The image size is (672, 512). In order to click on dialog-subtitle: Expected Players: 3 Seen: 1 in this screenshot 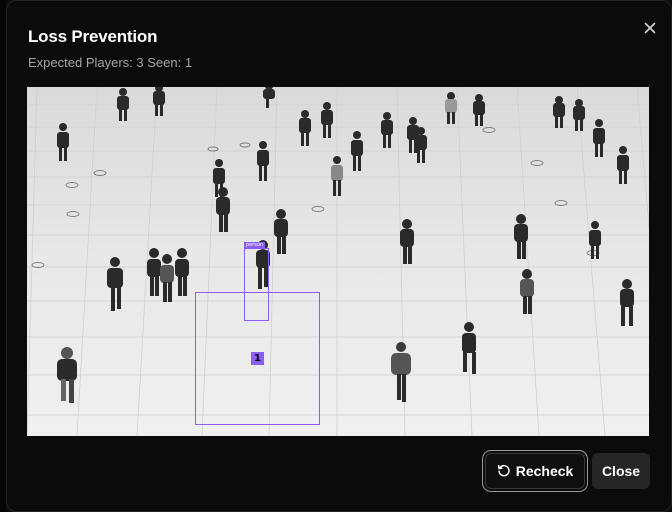, I will do `click(110, 62)`.